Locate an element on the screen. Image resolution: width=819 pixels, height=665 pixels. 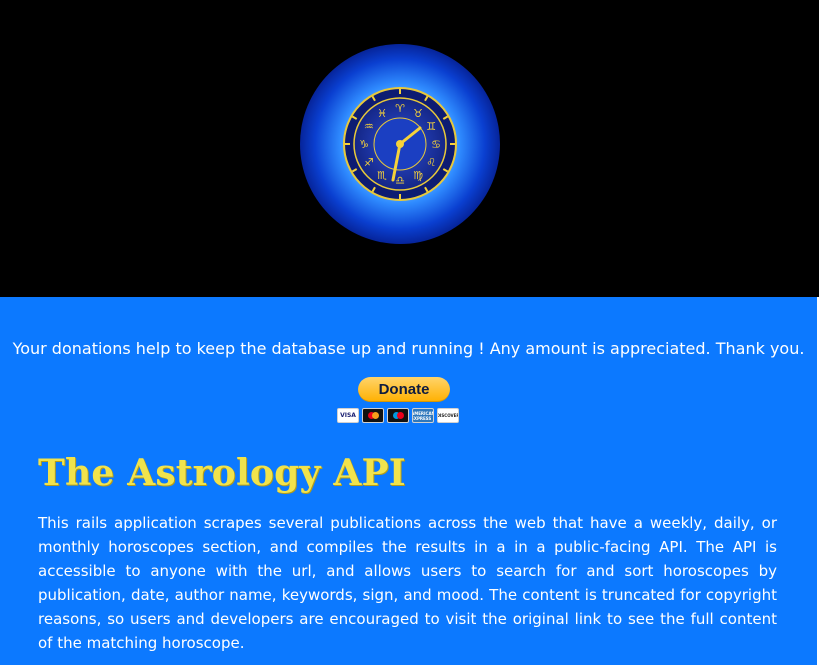
zodiac-glyph: ♐ is located at coordinates (369, 162).